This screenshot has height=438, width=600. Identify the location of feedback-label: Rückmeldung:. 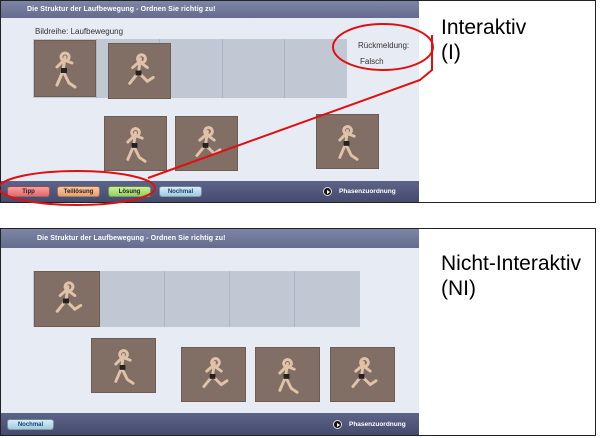
(384, 45).